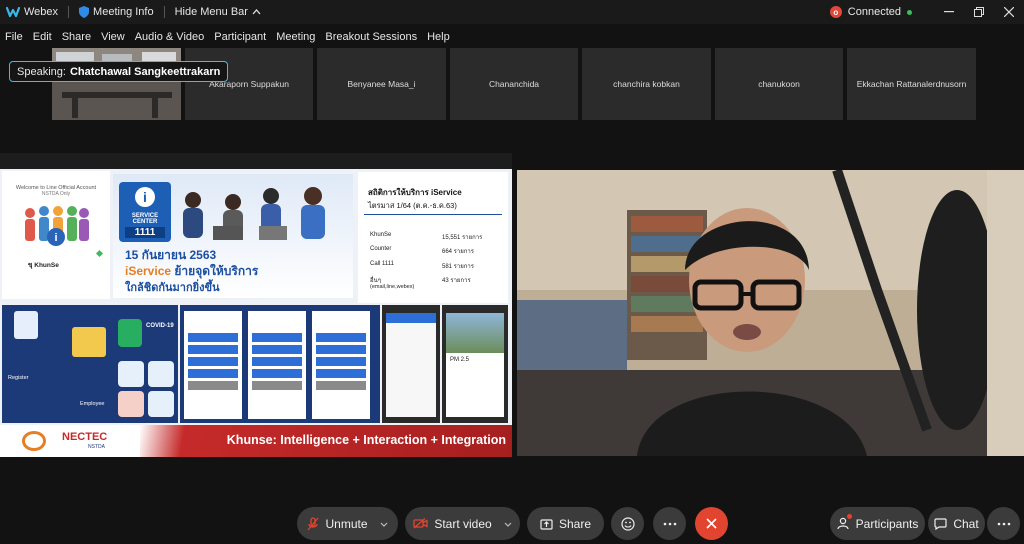 The height and width of the screenshot is (544, 1024). I want to click on stat-label: Call 1111, so click(382, 264).